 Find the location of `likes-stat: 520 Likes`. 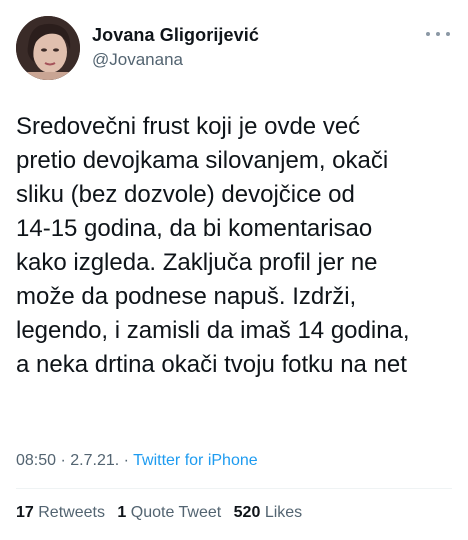

likes-stat: 520 Likes is located at coordinates (268, 512).